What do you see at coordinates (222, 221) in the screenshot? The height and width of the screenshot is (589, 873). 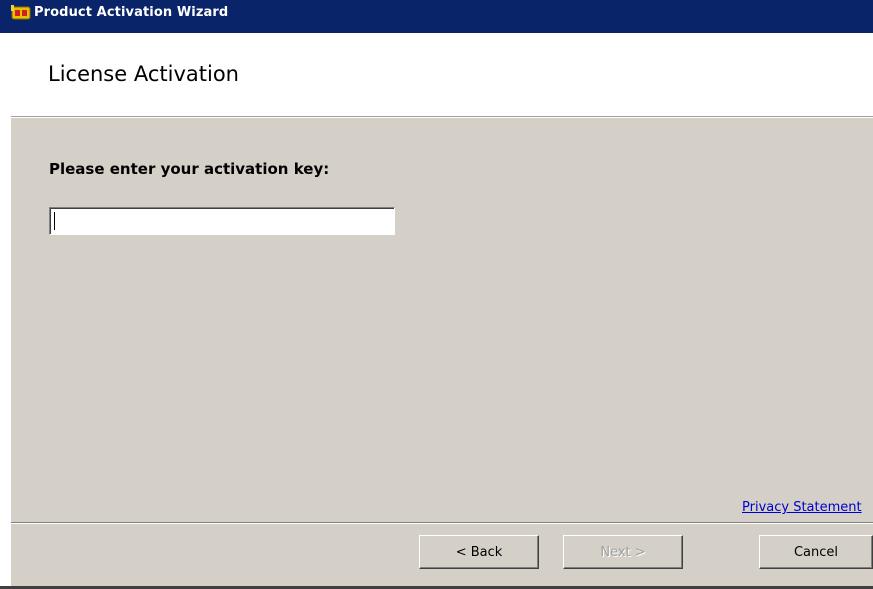 I see `activation-key-input` at bounding box center [222, 221].